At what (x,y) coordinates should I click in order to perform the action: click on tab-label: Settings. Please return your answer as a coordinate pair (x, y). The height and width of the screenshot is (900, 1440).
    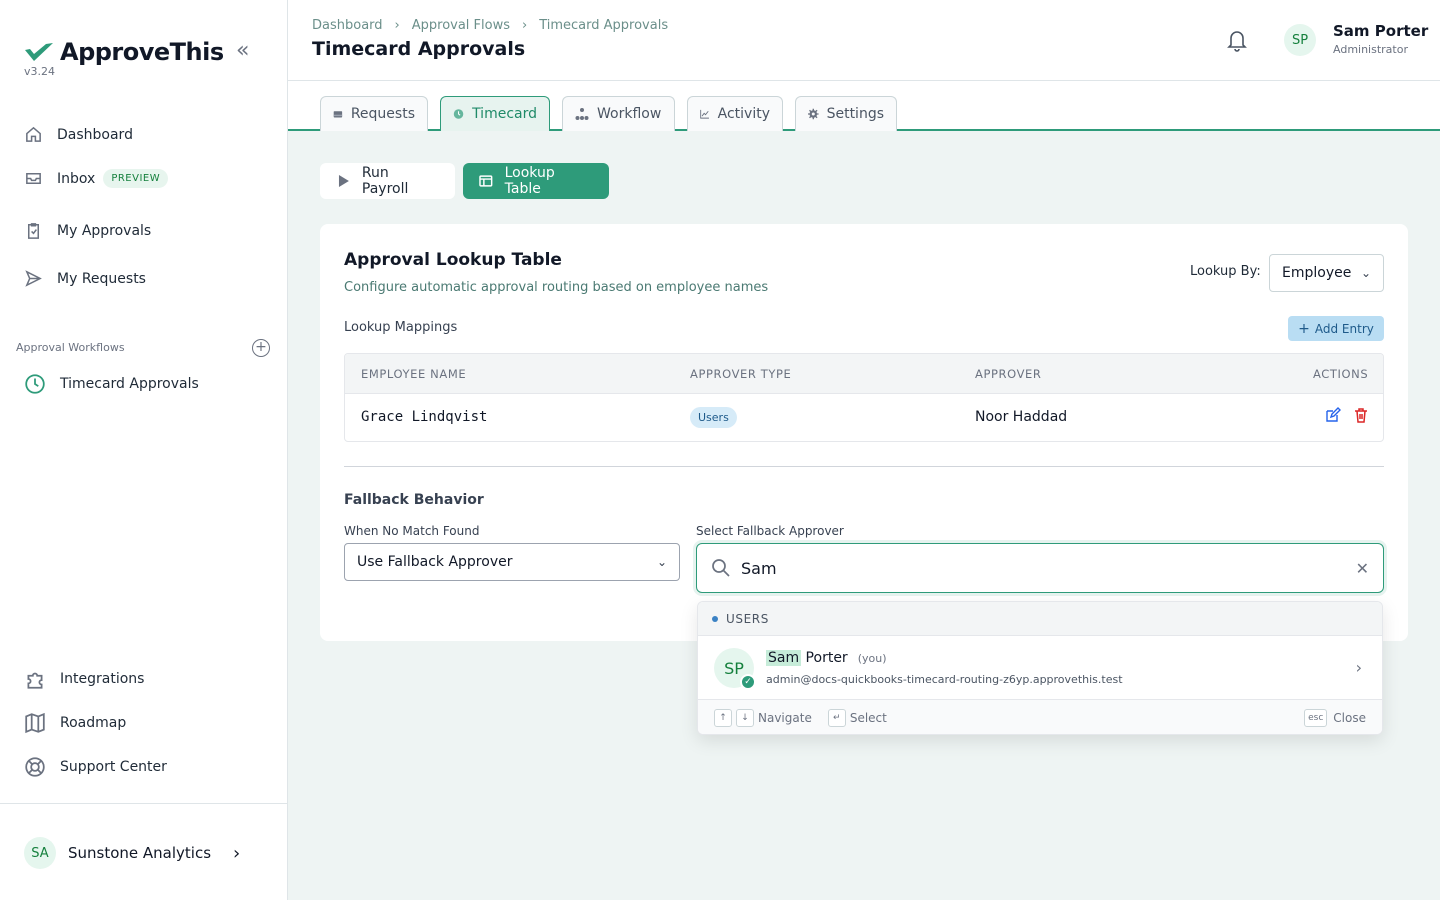
    Looking at the image, I should click on (855, 114).